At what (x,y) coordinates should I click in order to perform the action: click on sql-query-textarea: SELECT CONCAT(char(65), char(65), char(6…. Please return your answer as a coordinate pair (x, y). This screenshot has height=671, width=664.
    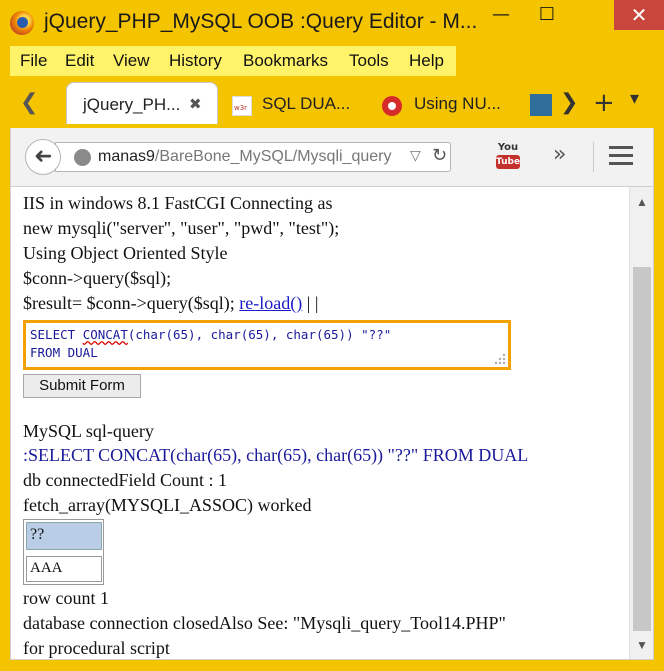
    Looking at the image, I should click on (267, 345).